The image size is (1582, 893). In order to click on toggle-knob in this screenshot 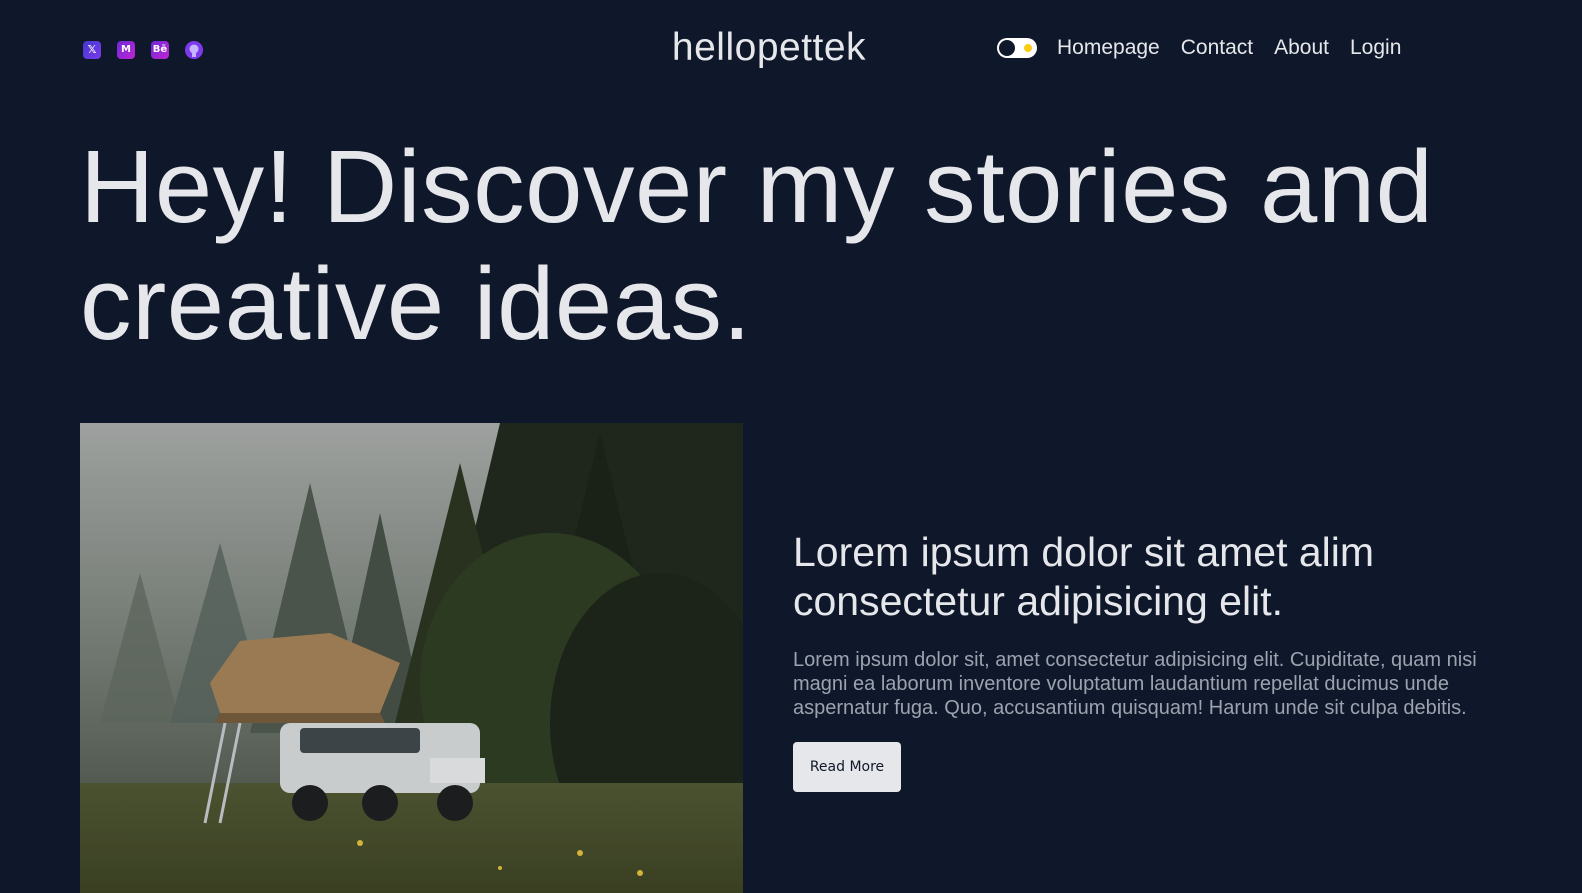, I will do `click(1007, 48)`.